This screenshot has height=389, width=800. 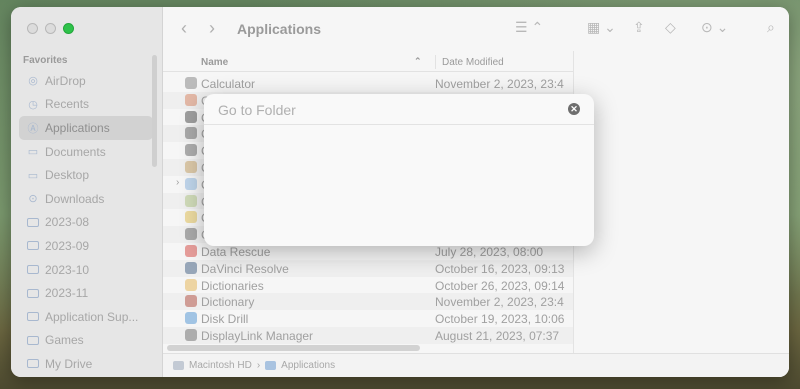 What do you see at coordinates (67, 293) in the screenshot?
I see `sidebar-item-label: 2023-11` at bounding box center [67, 293].